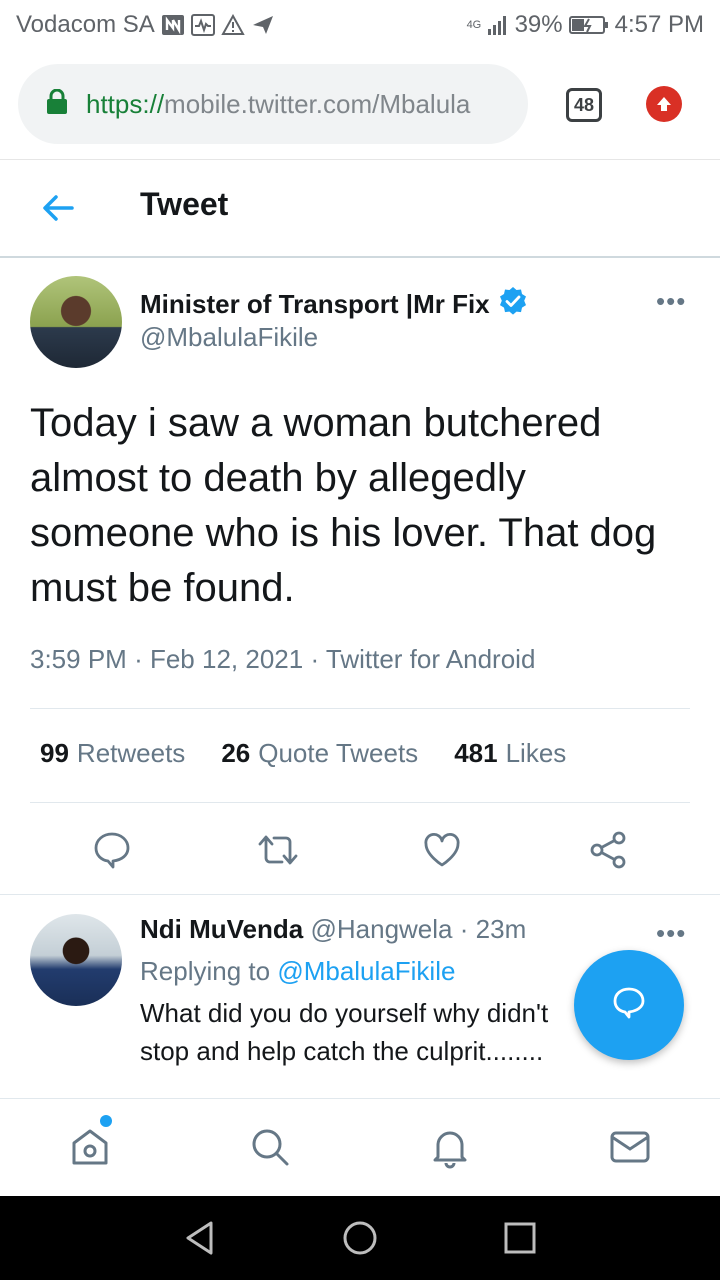  I want to click on author-name-row: Minister of Transport |Mr Fix, so click(334, 304).